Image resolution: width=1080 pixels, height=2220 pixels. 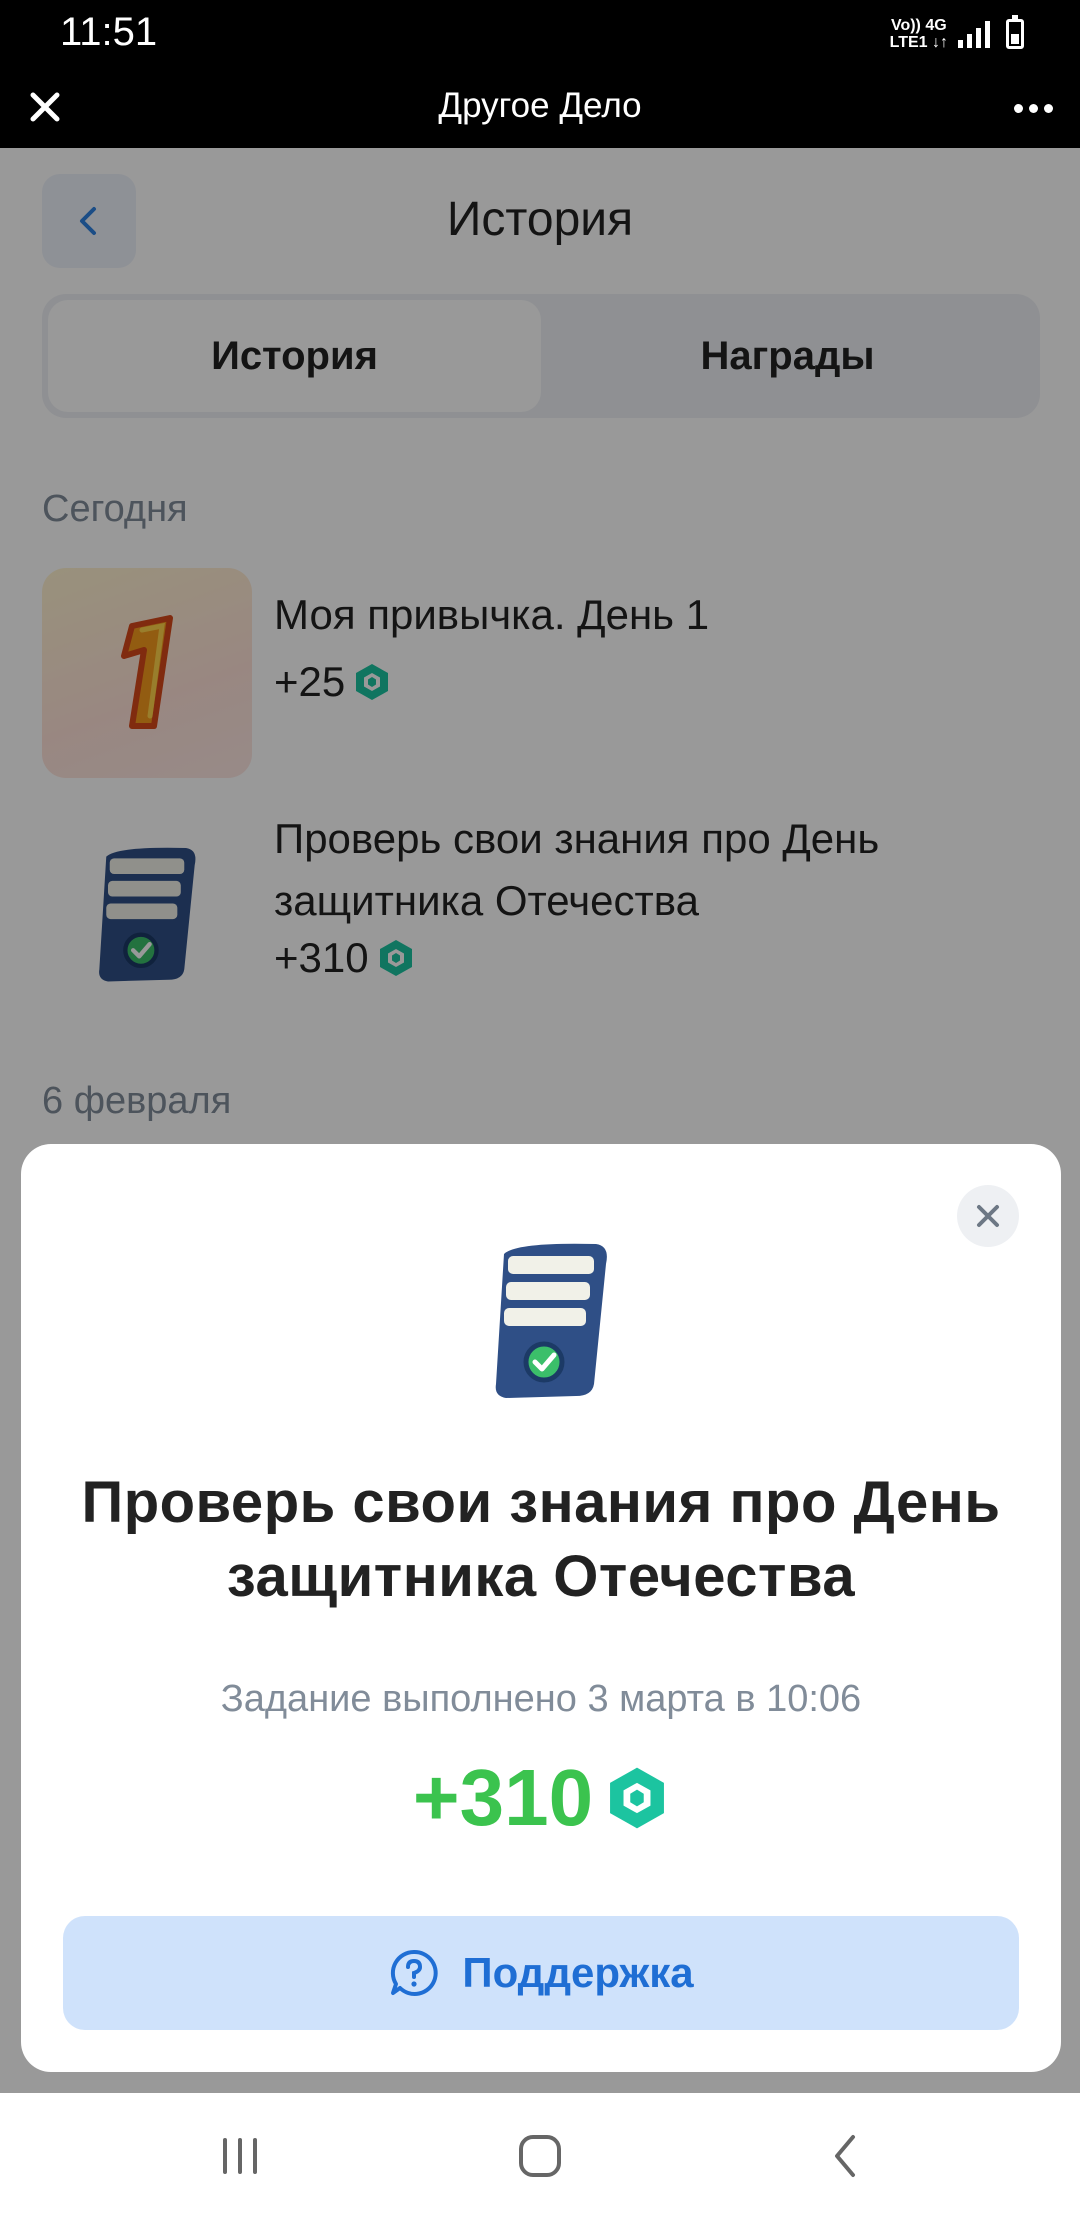 I want to click on network-top-text: Vo)) 4G, so click(x=918, y=25).